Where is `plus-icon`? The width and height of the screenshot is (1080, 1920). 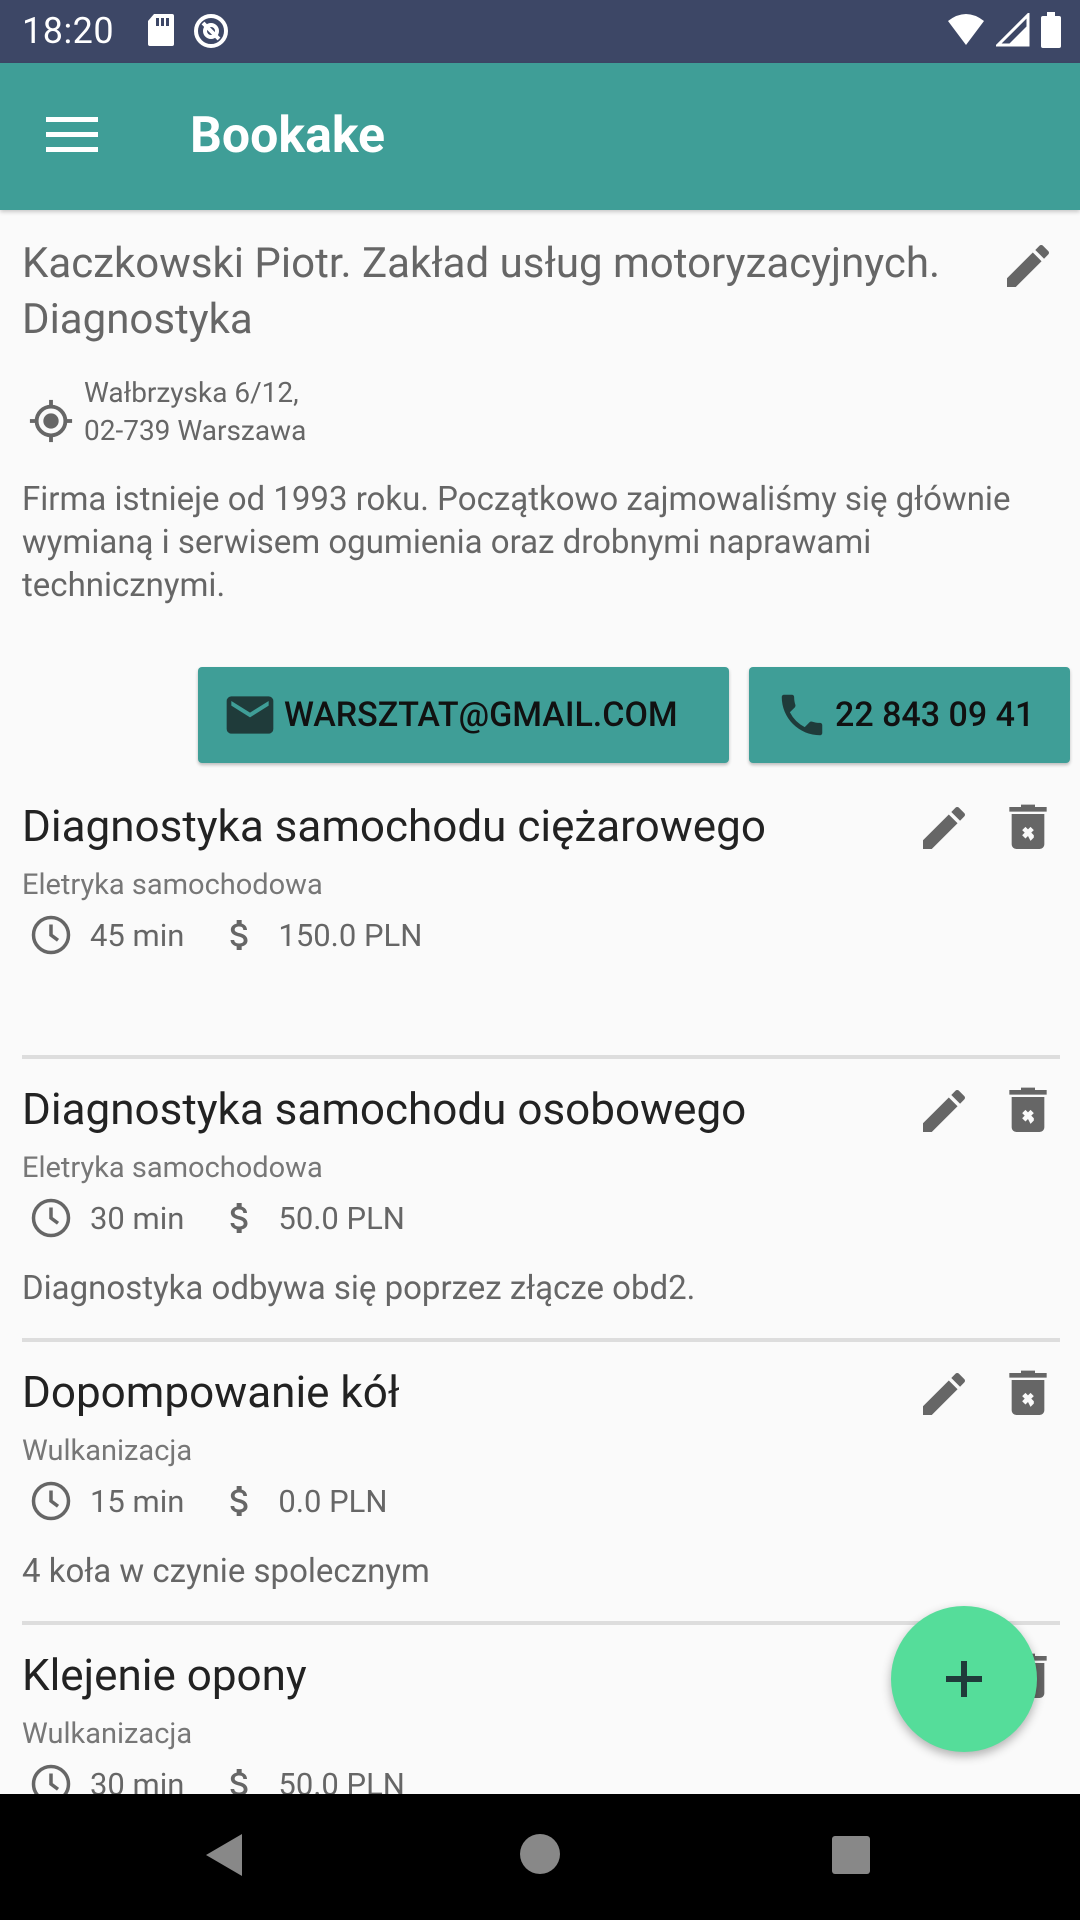 plus-icon is located at coordinates (964, 1679).